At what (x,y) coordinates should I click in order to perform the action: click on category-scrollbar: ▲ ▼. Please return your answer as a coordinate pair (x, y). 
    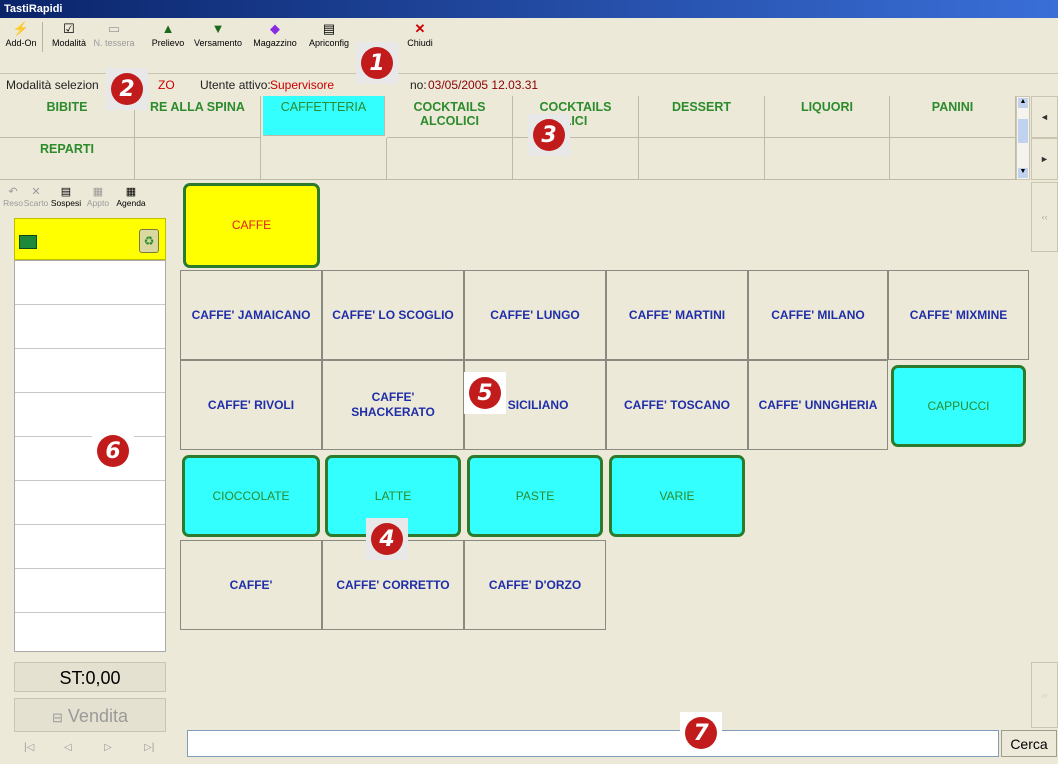
    Looking at the image, I should click on (1023, 138).